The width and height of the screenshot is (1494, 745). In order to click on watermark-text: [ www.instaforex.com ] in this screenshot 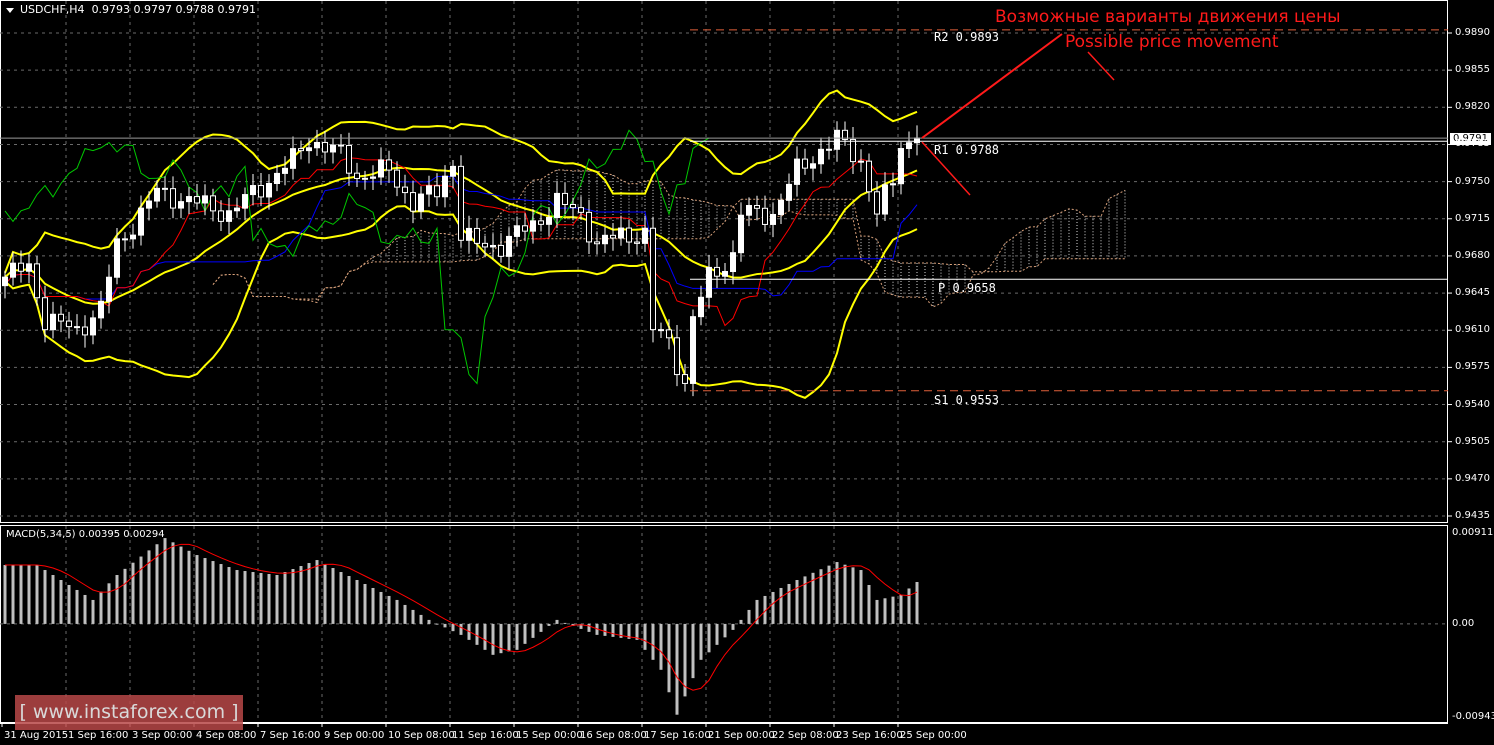, I will do `click(129, 712)`.